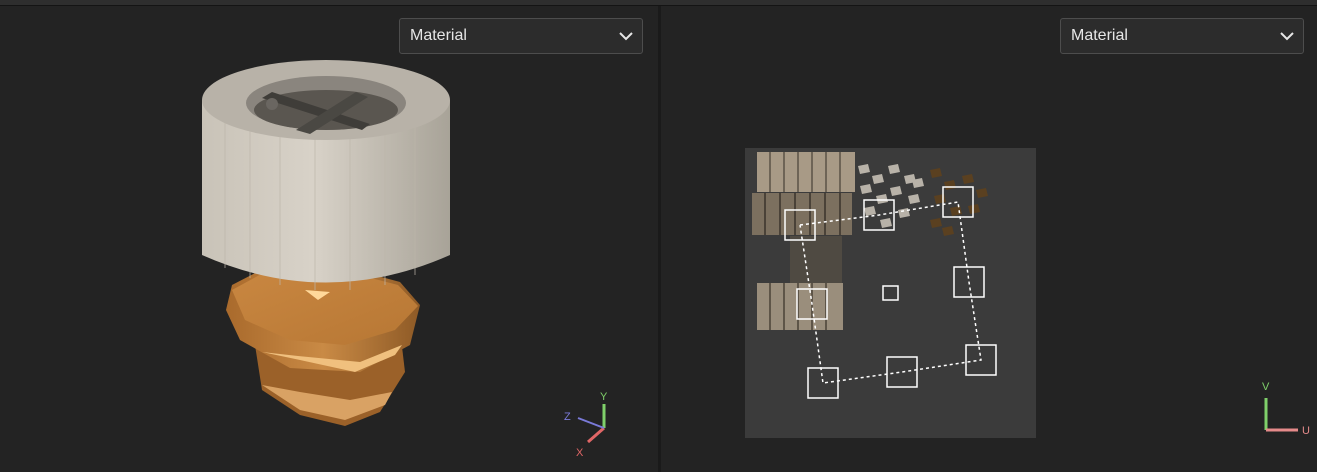 Image resolution: width=1317 pixels, height=472 pixels. Describe the element at coordinates (521, 36) in the screenshot. I see `viewport-mode-dropdown: Material` at that location.